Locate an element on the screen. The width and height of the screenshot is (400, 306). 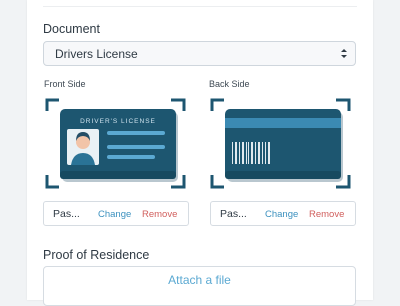
document-type-select: Drivers License is located at coordinates (199, 53).